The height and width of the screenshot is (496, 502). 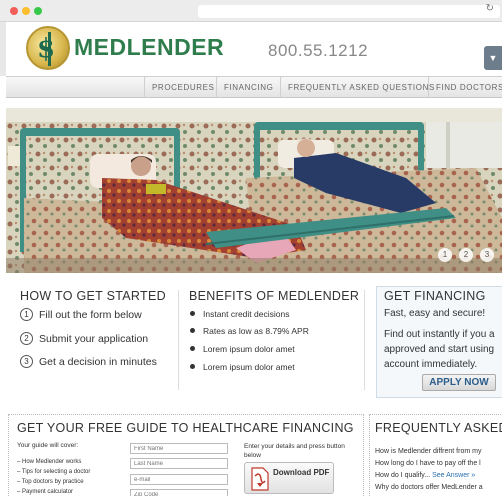 I want to click on last-name-input, so click(x=179, y=463).